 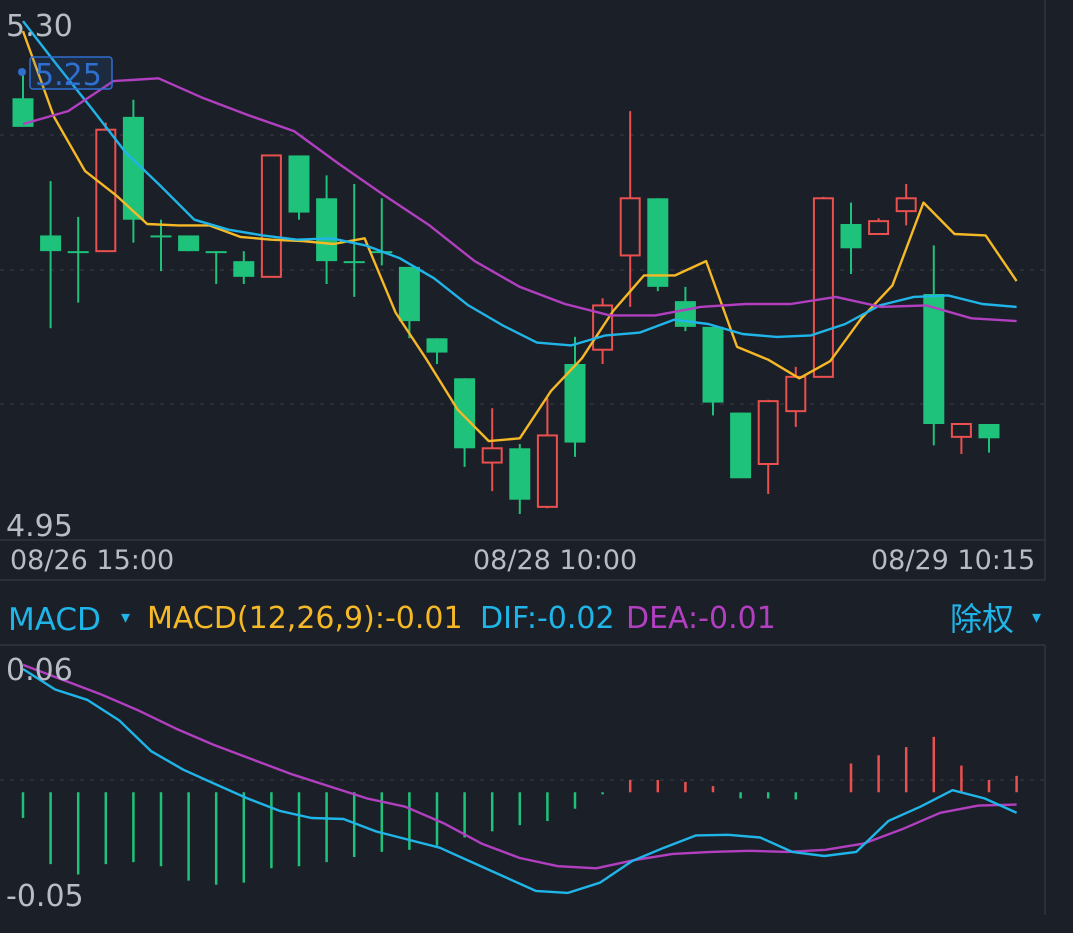 What do you see at coordinates (547, 618) in the screenshot?
I see `dif-value-text: DIF:-0.02` at bounding box center [547, 618].